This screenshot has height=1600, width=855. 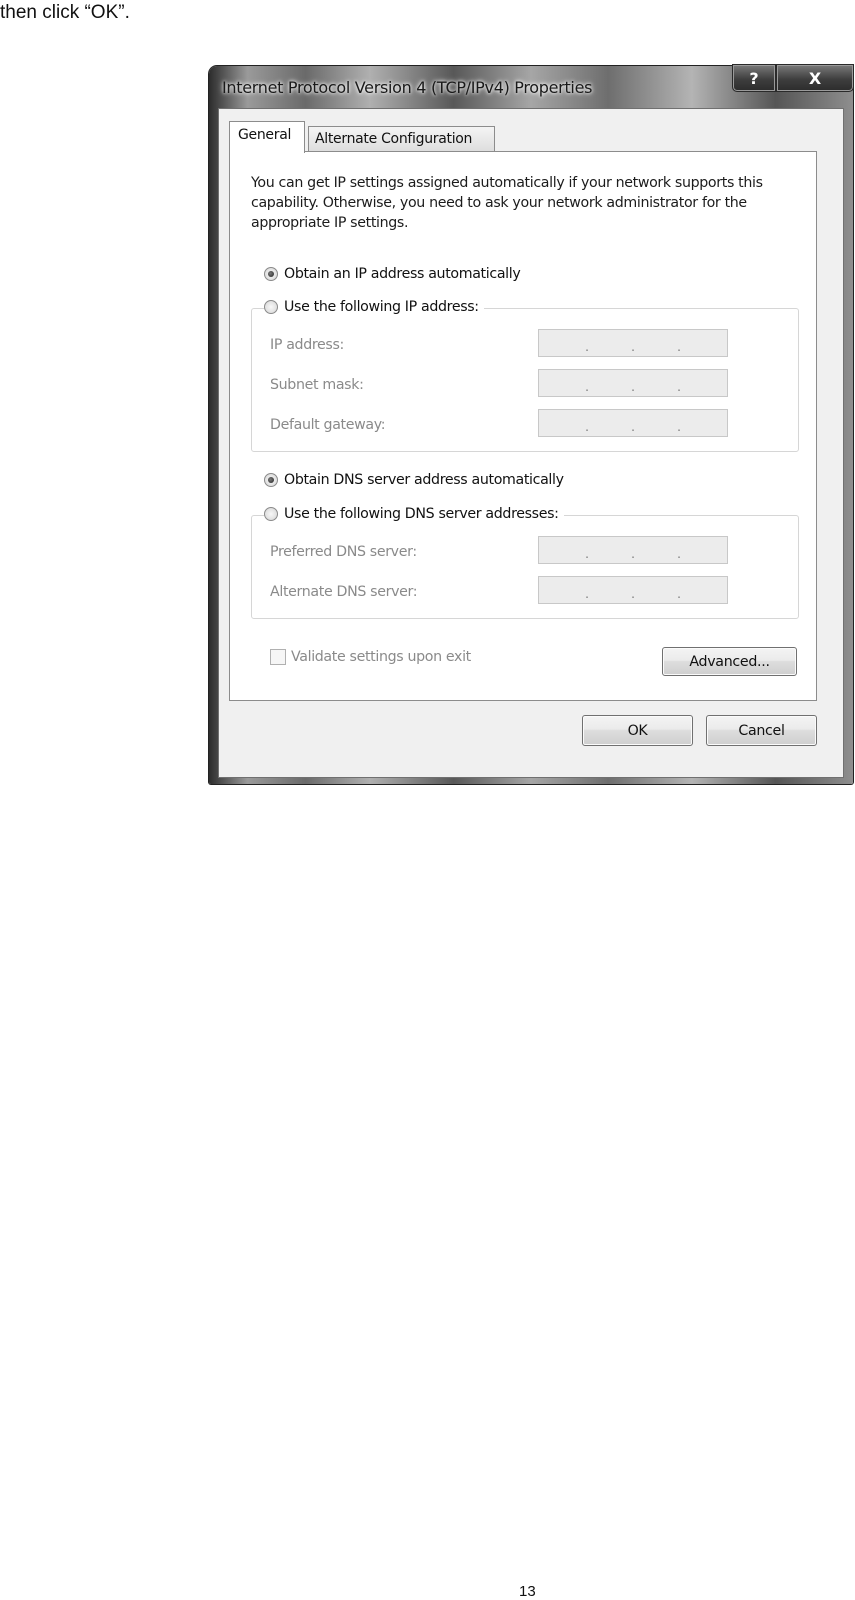 I want to click on help-button: ?, so click(x=754, y=78).